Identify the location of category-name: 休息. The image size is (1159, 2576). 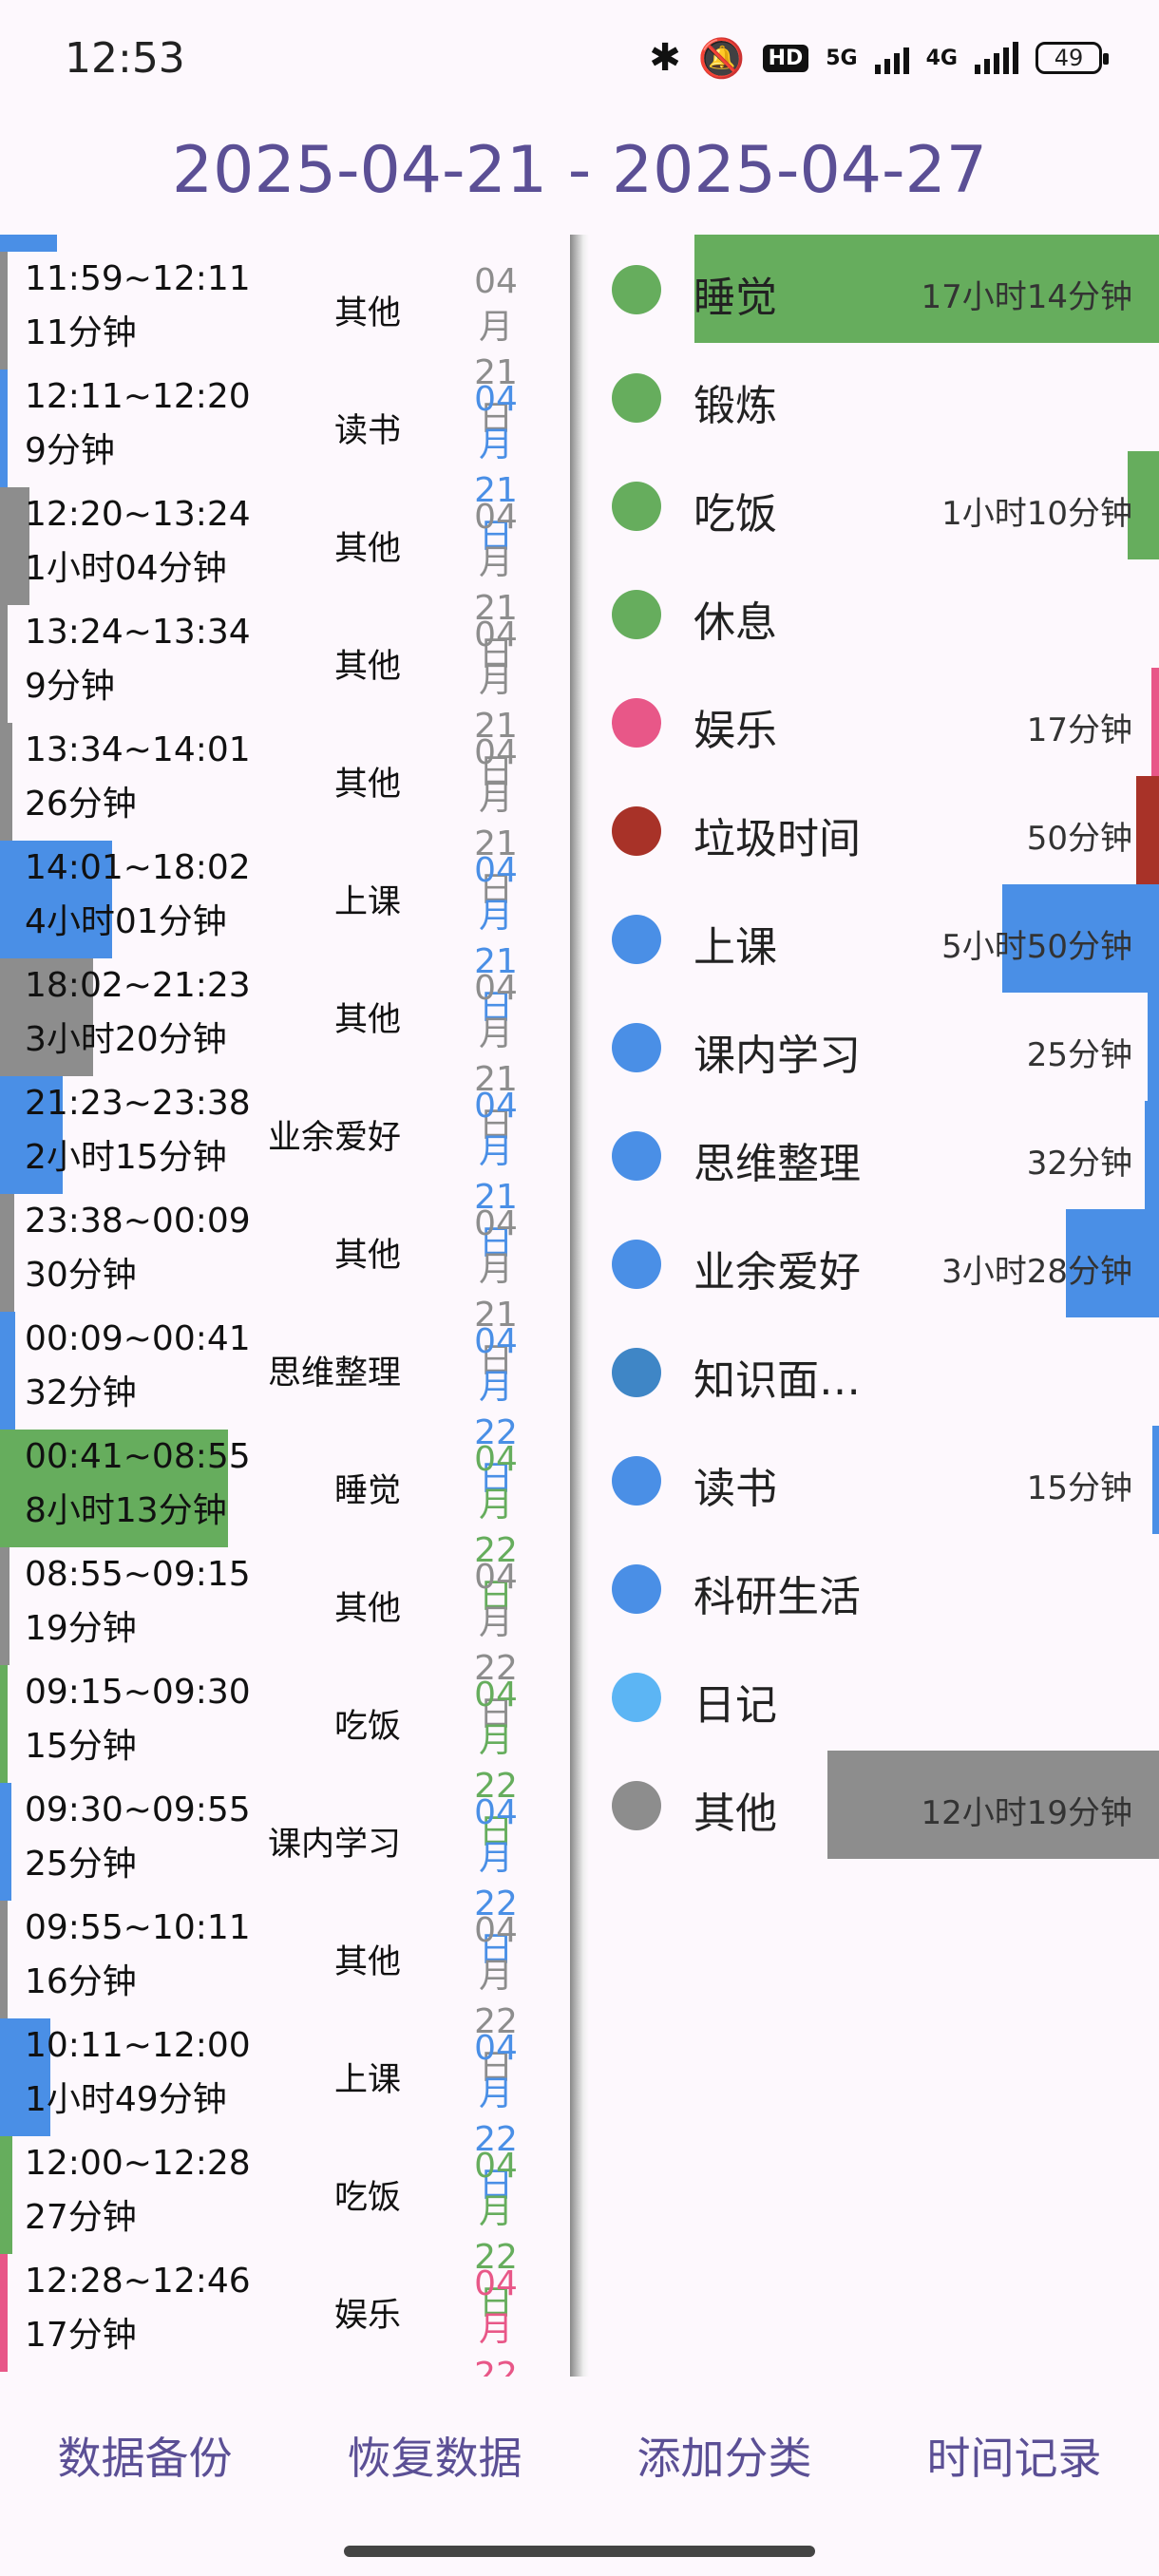
(735, 622).